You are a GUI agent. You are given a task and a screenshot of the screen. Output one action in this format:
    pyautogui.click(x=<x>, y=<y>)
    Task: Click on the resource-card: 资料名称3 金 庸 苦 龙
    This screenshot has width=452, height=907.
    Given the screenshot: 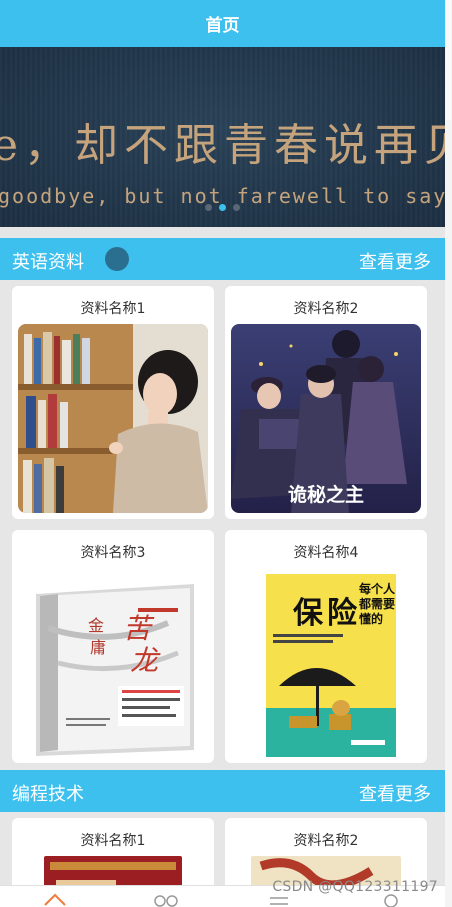 What is the action you would take?
    pyautogui.click(x=113, y=646)
    